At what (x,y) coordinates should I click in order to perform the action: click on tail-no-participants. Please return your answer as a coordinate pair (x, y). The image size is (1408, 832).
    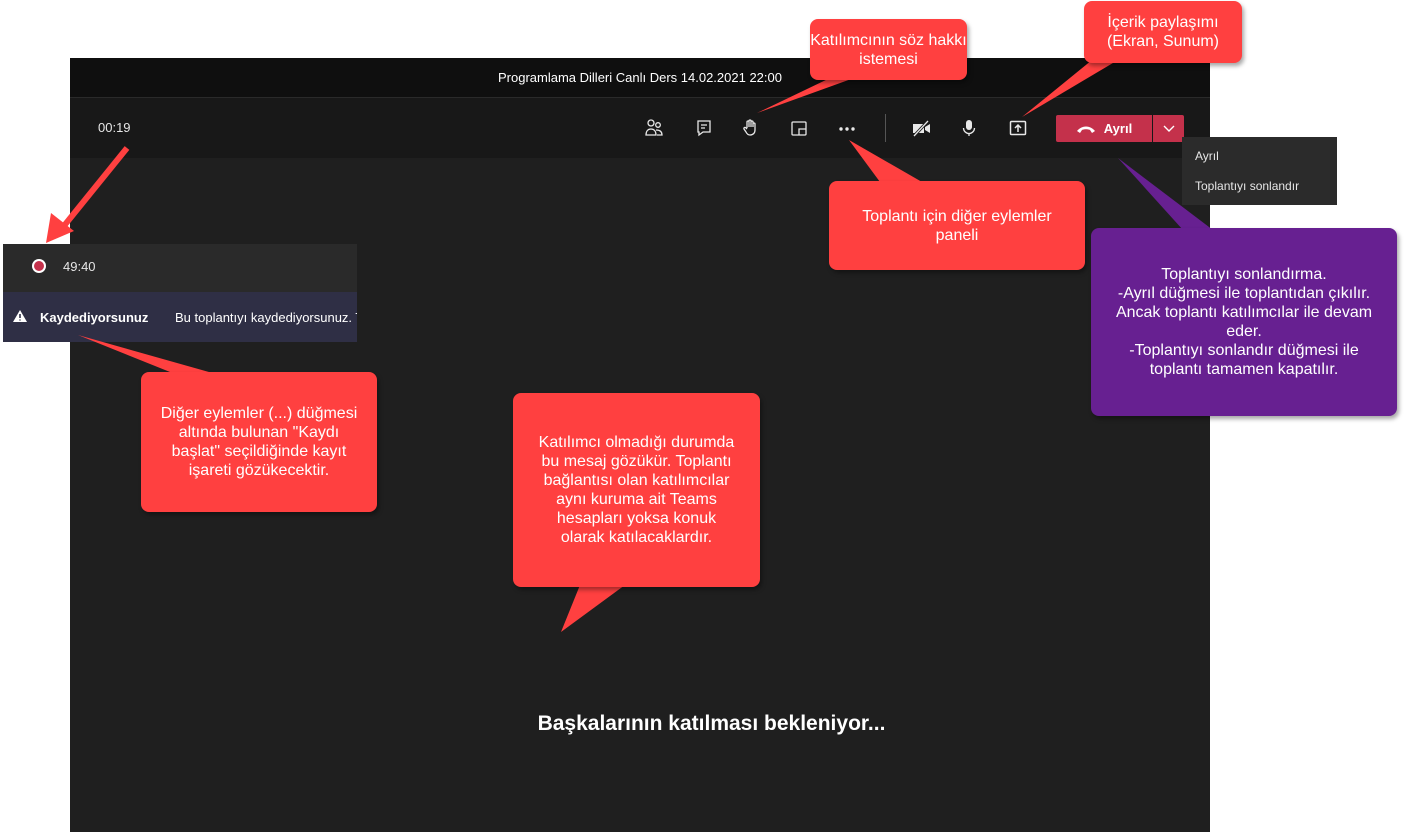
    Looking at the image, I should click on (593, 608).